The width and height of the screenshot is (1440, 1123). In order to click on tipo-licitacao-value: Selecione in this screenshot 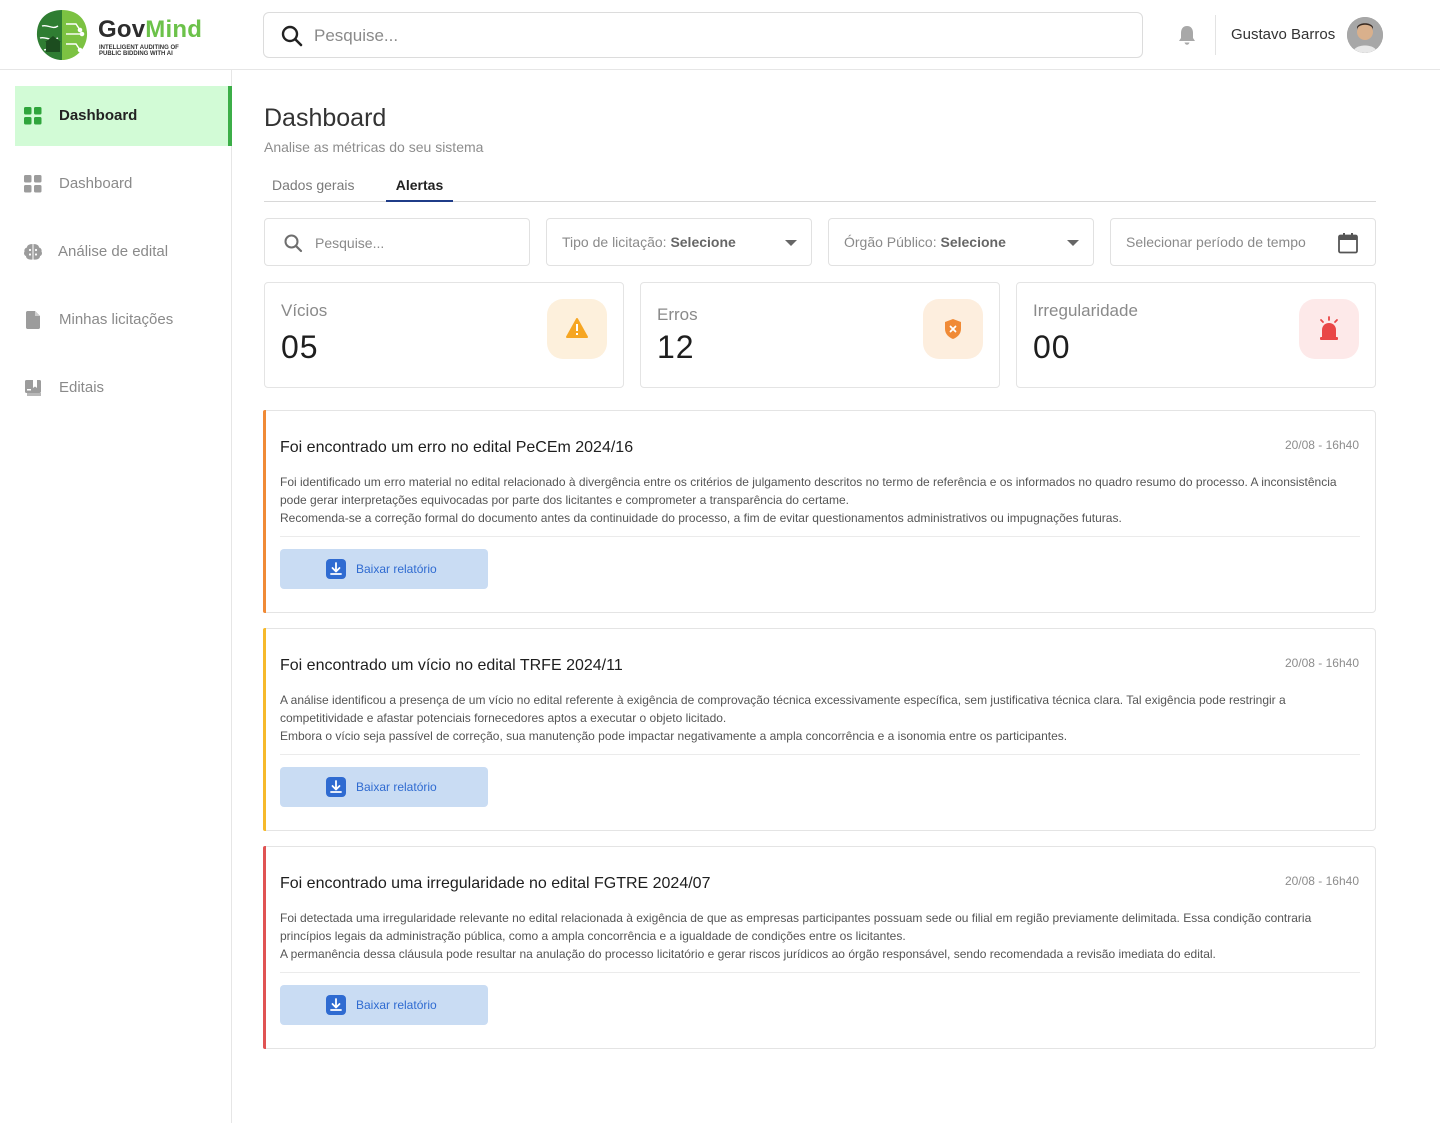, I will do `click(703, 242)`.